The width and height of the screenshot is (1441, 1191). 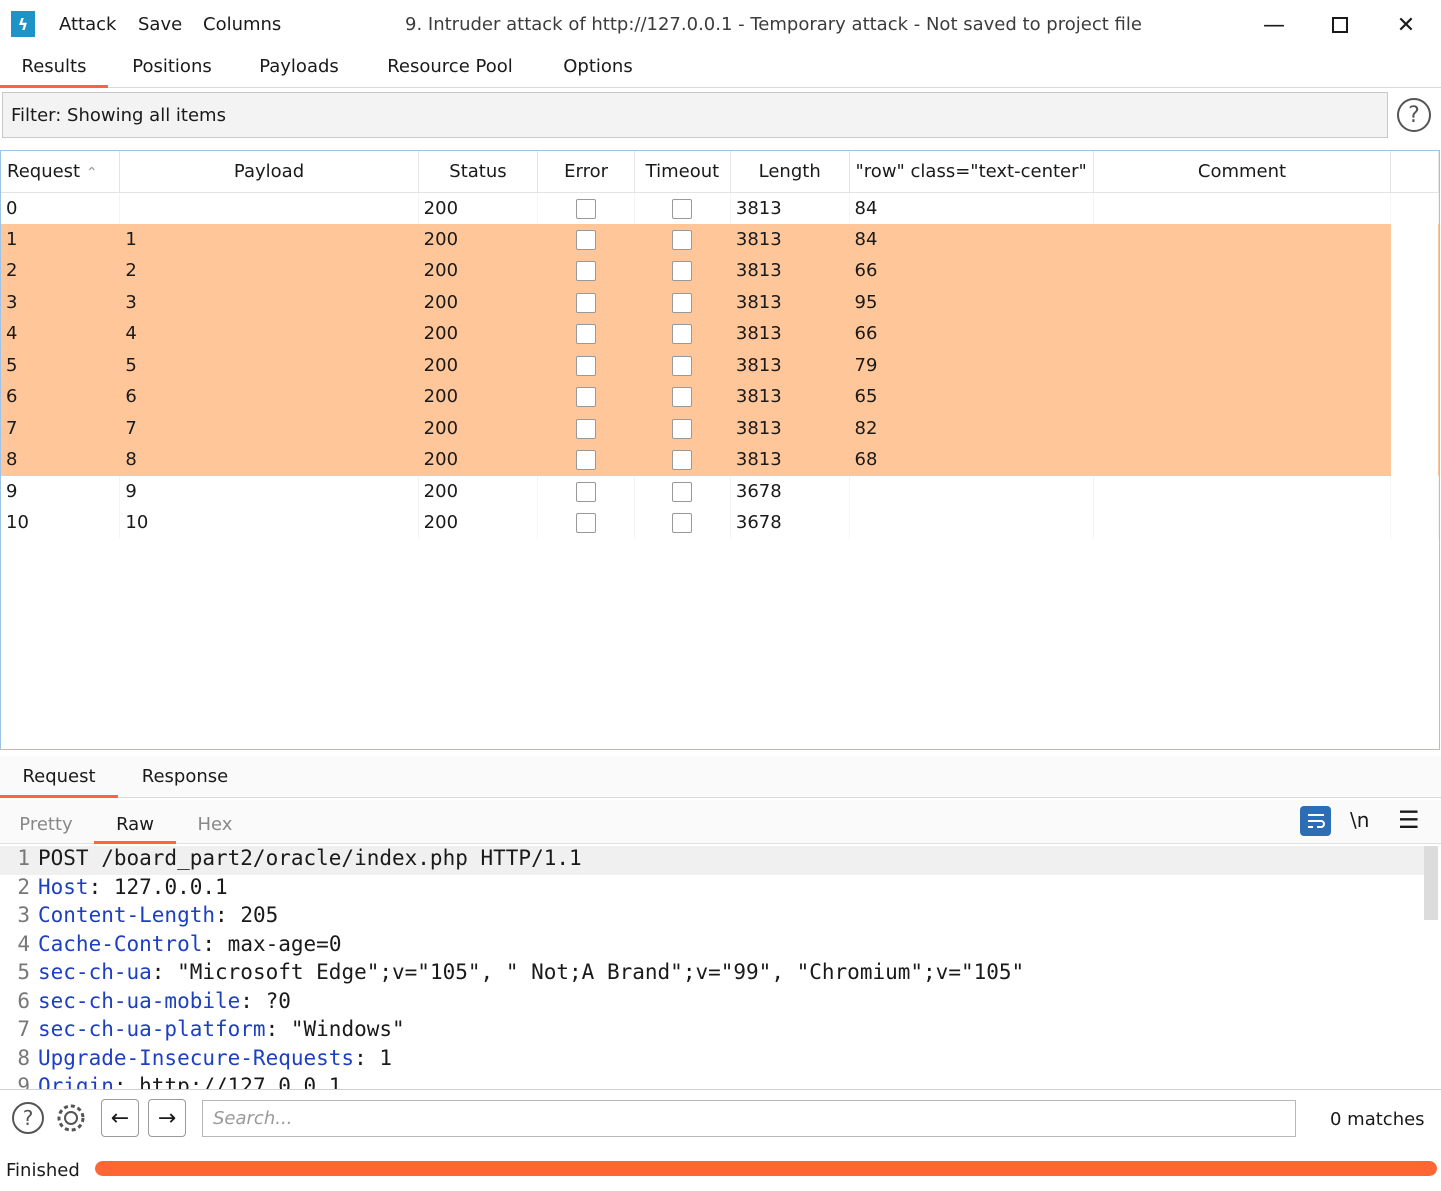 What do you see at coordinates (720, 428) in the screenshot?
I see `table-row: 7 7 200 3813 82` at bounding box center [720, 428].